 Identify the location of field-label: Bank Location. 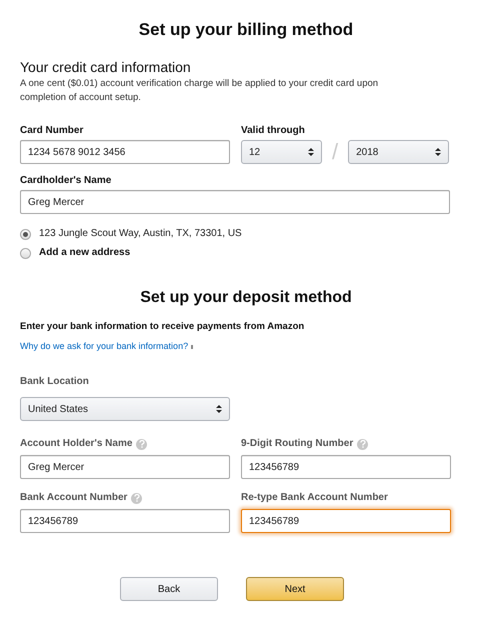
(55, 382).